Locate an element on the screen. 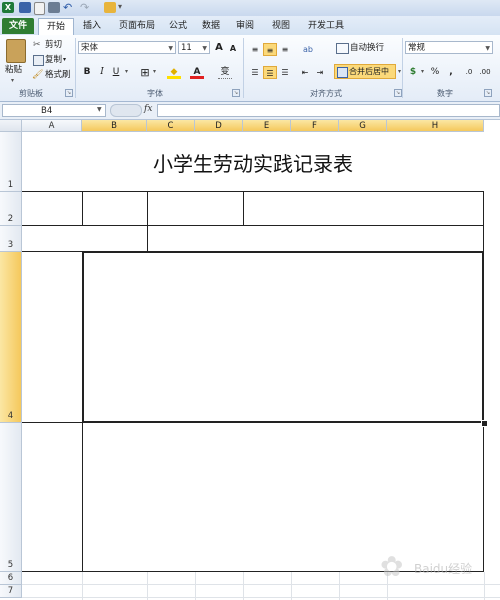  cell-a2 is located at coordinates (52, 208).